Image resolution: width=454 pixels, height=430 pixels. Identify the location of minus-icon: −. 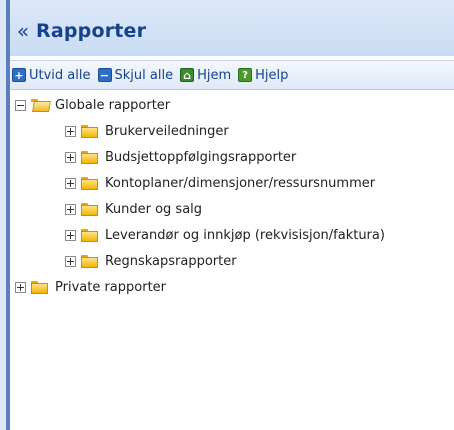
(104, 75).